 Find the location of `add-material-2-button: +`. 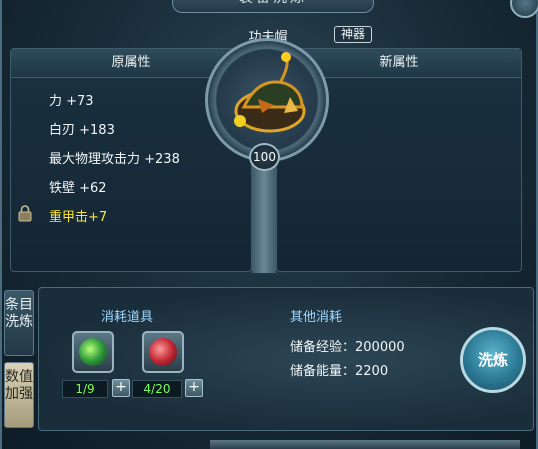

add-material-2-button: + is located at coordinates (194, 388).